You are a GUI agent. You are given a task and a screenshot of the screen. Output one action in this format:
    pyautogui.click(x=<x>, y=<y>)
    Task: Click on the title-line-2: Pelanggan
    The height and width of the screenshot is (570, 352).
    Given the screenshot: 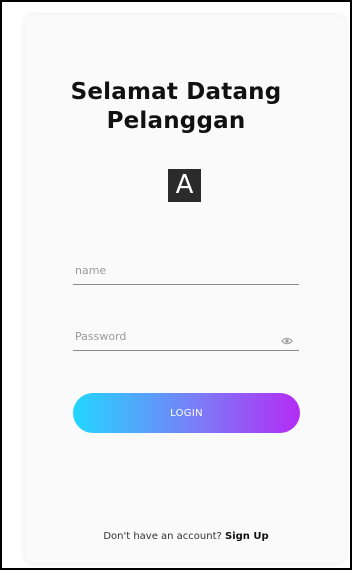 What is the action you would take?
    pyautogui.click(x=176, y=121)
    